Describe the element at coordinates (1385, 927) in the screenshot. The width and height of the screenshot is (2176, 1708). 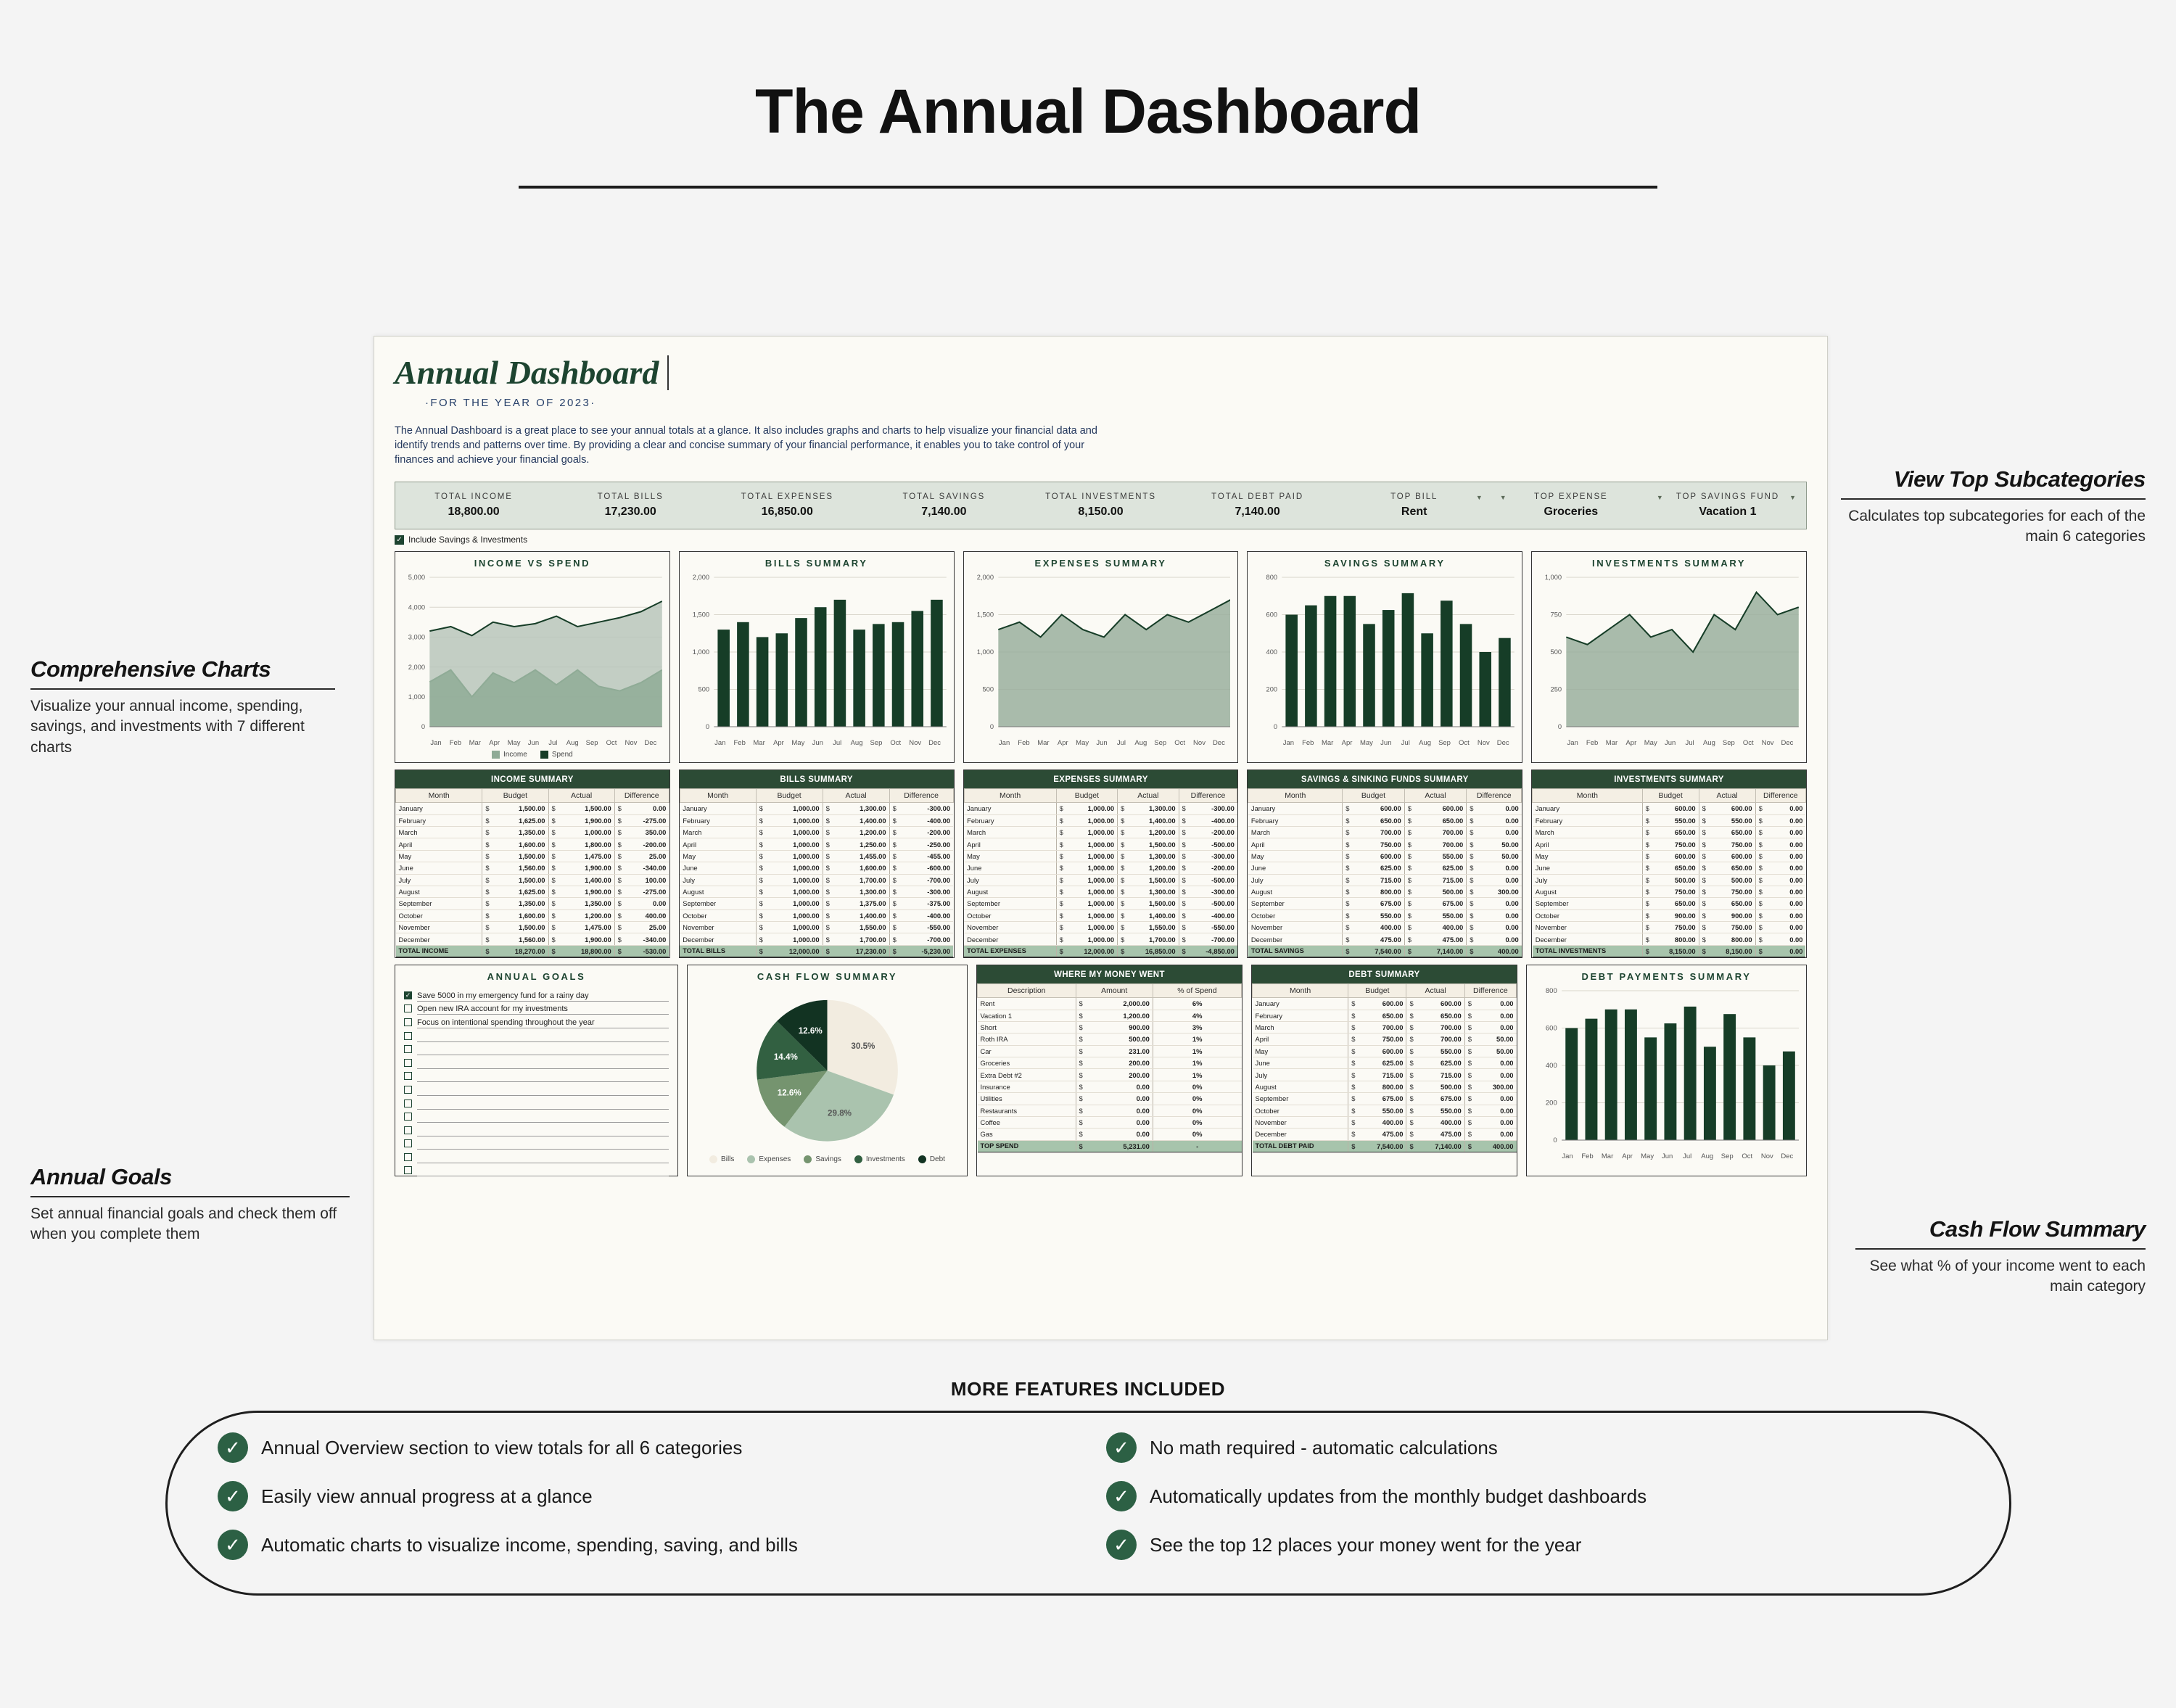
I see `table-row: November $400.00 $400.00 $0.00` at that location.